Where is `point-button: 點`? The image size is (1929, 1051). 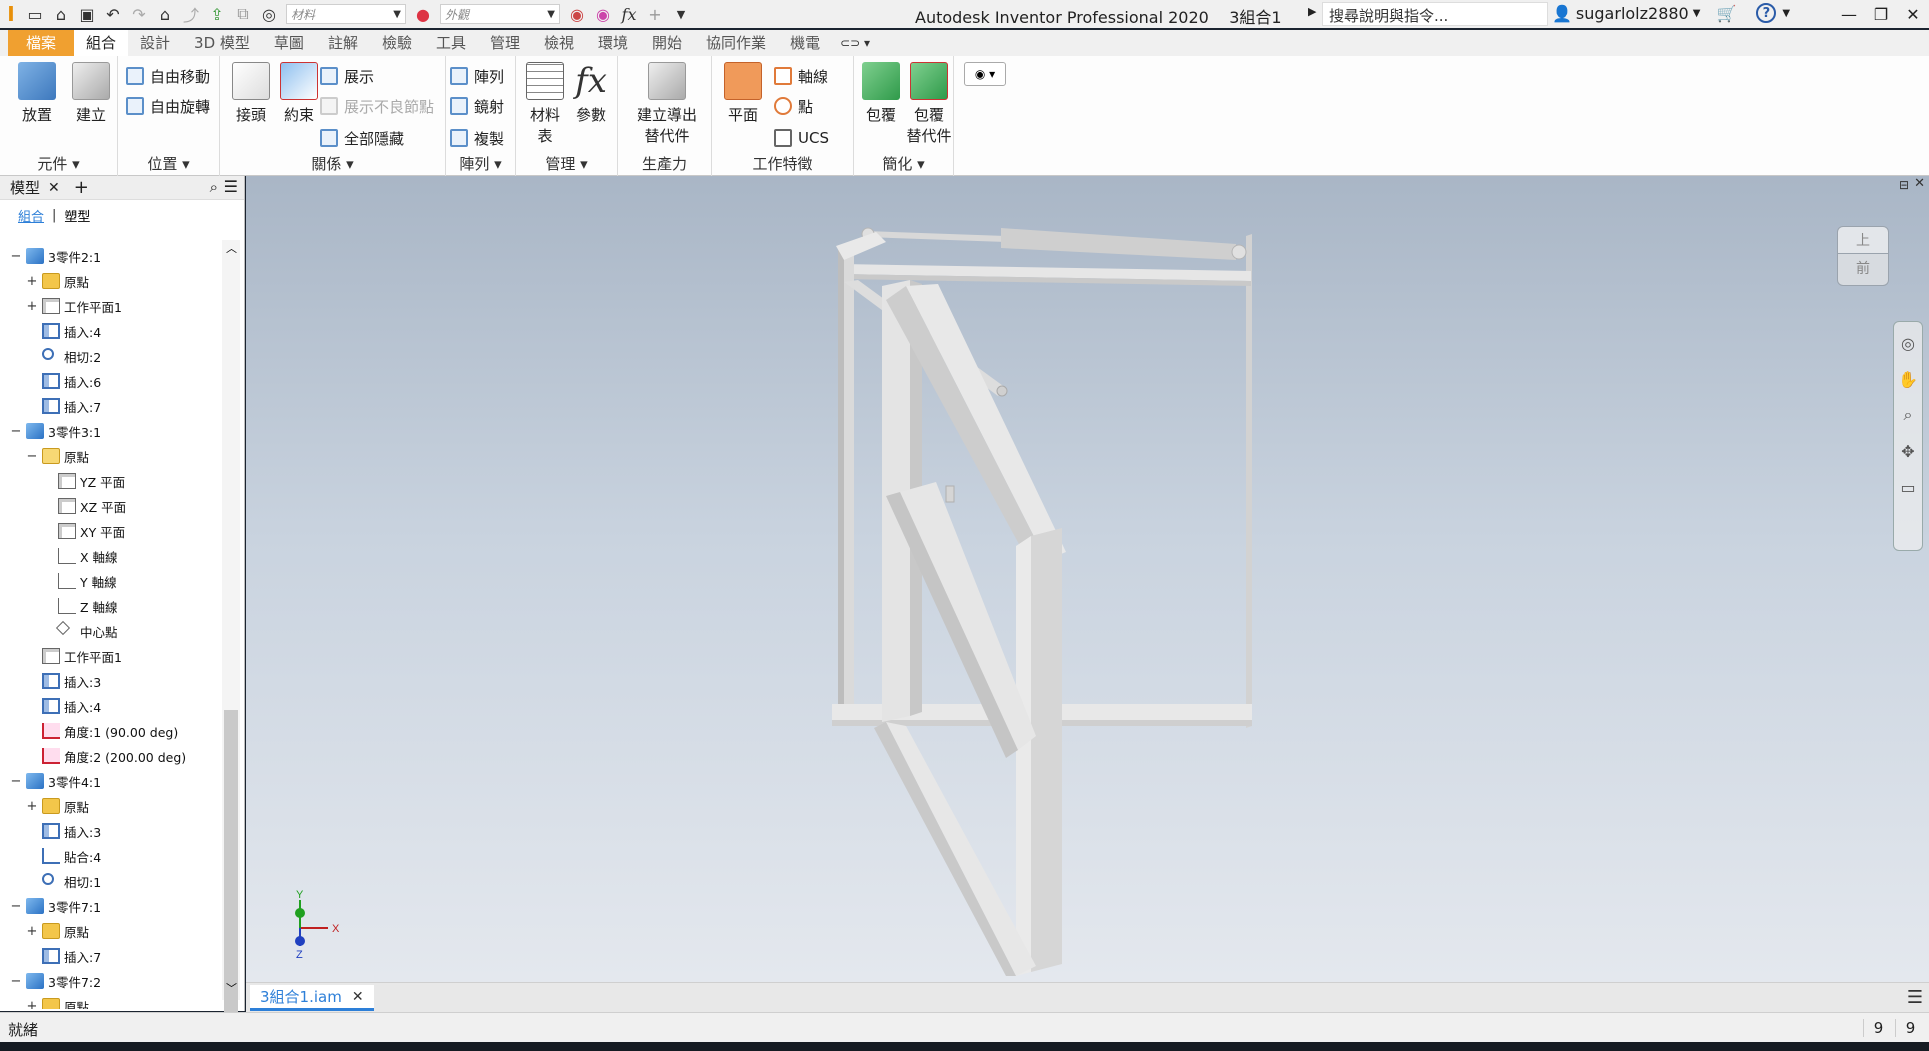 point-button: 點 is located at coordinates (793, 106).